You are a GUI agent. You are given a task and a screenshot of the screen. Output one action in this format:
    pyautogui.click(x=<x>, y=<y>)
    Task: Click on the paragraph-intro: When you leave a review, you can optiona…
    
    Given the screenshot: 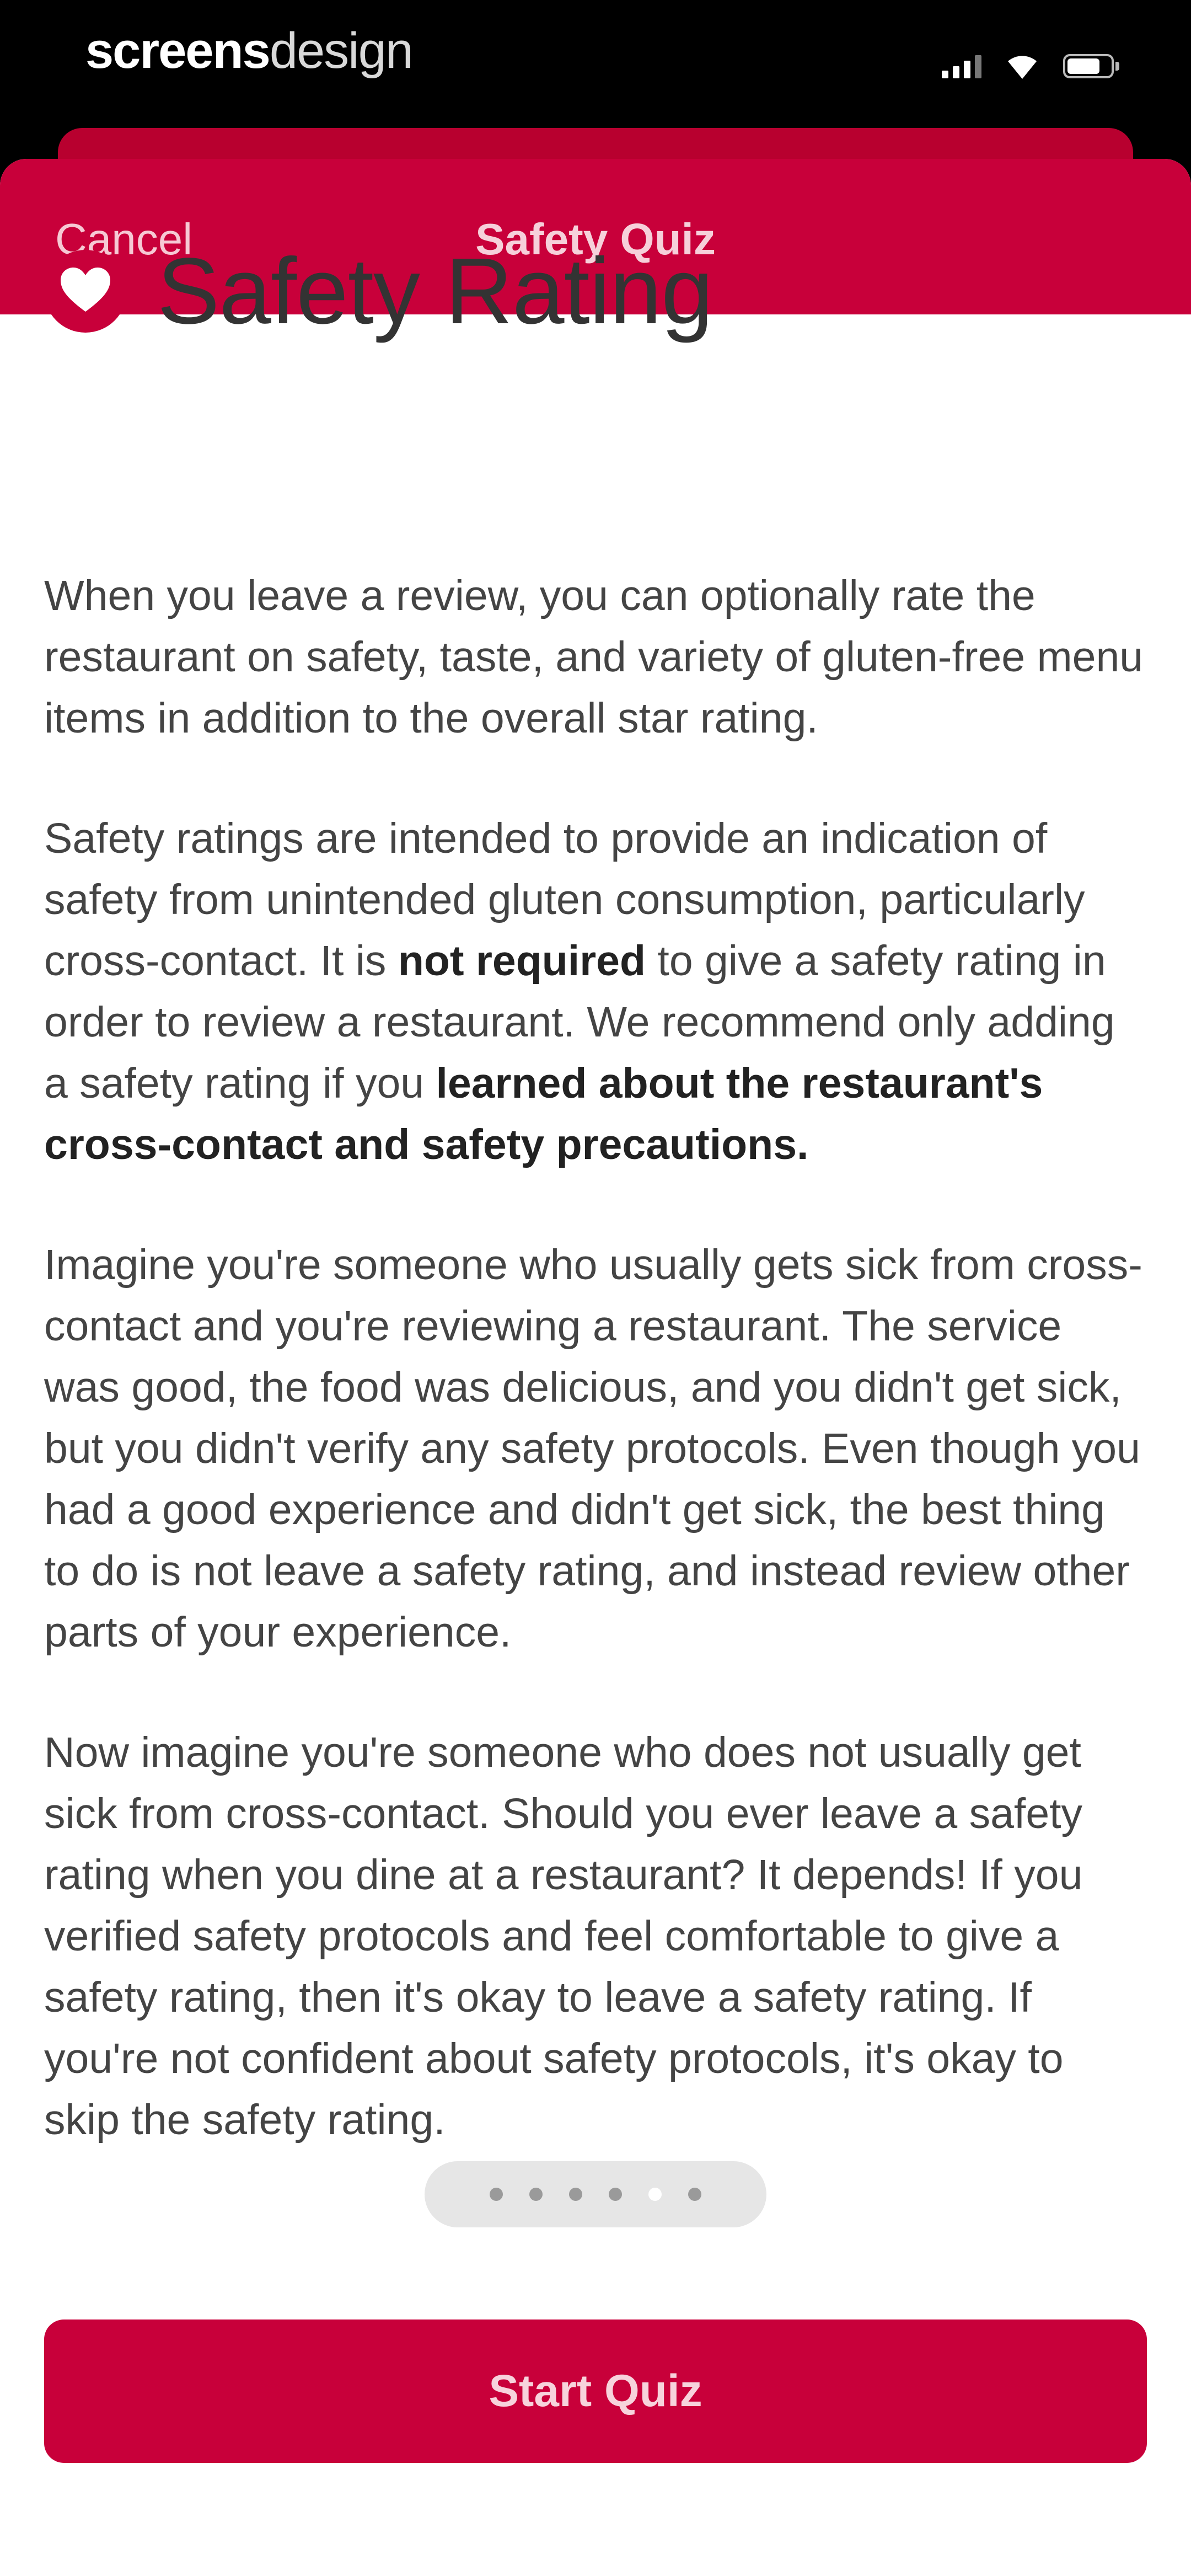 What is the action you would take?
    pyautogui.click(x=594, y=657)
    